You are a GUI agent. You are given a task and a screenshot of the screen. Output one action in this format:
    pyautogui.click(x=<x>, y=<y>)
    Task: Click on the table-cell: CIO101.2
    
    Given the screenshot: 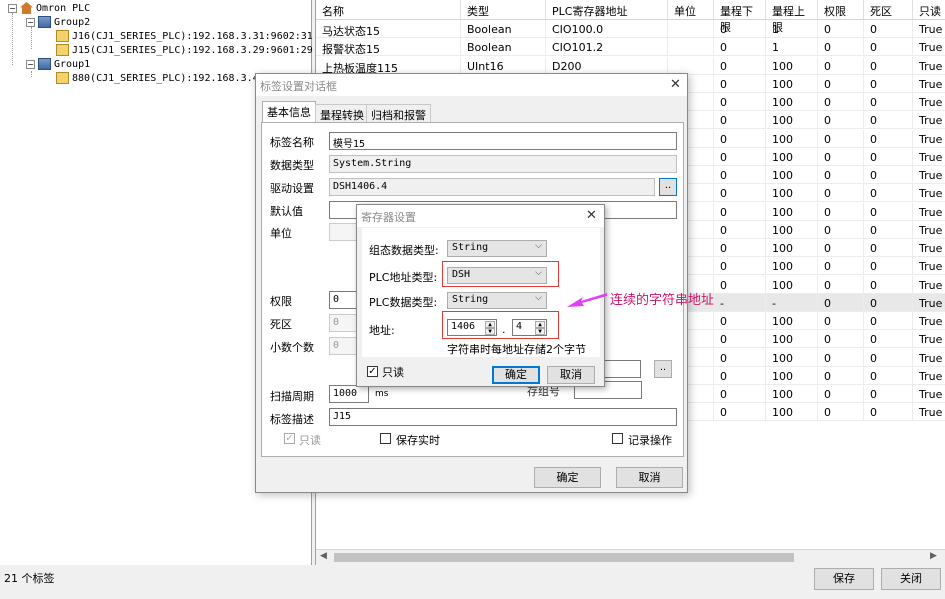 What is the action you would take?
    pyautogui.click(x=607, y=47)
    